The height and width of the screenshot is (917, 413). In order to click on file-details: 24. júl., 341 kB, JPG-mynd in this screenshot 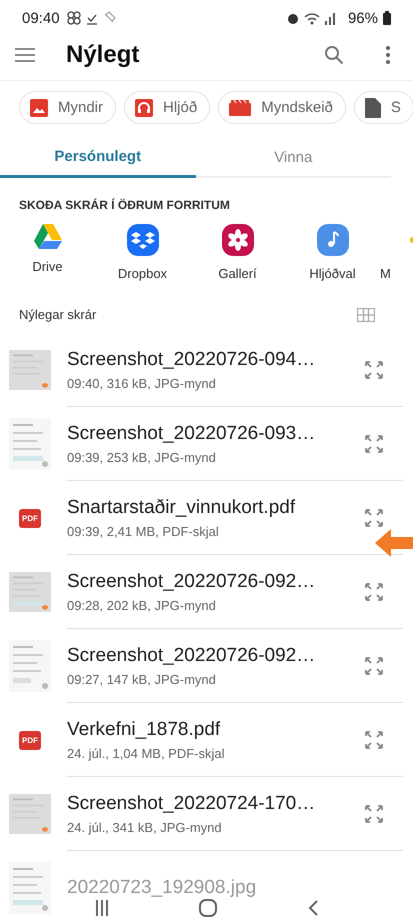, I will do `click(145, 827)`.